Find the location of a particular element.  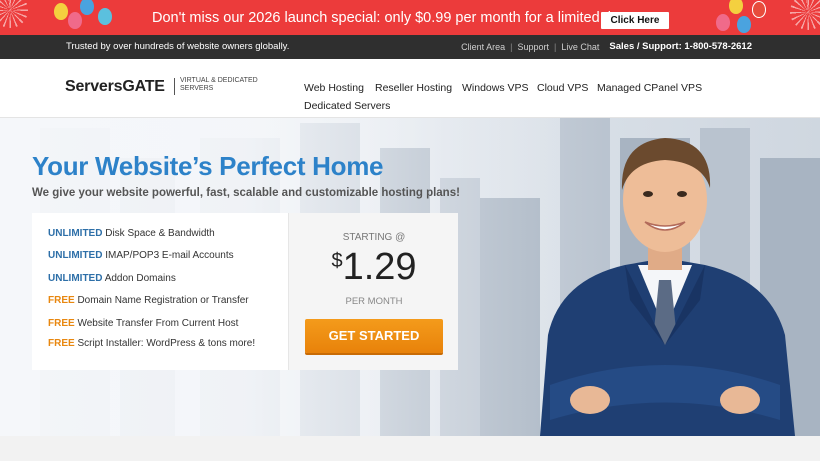

price-currency: $ is located at coordinates (337, 261).